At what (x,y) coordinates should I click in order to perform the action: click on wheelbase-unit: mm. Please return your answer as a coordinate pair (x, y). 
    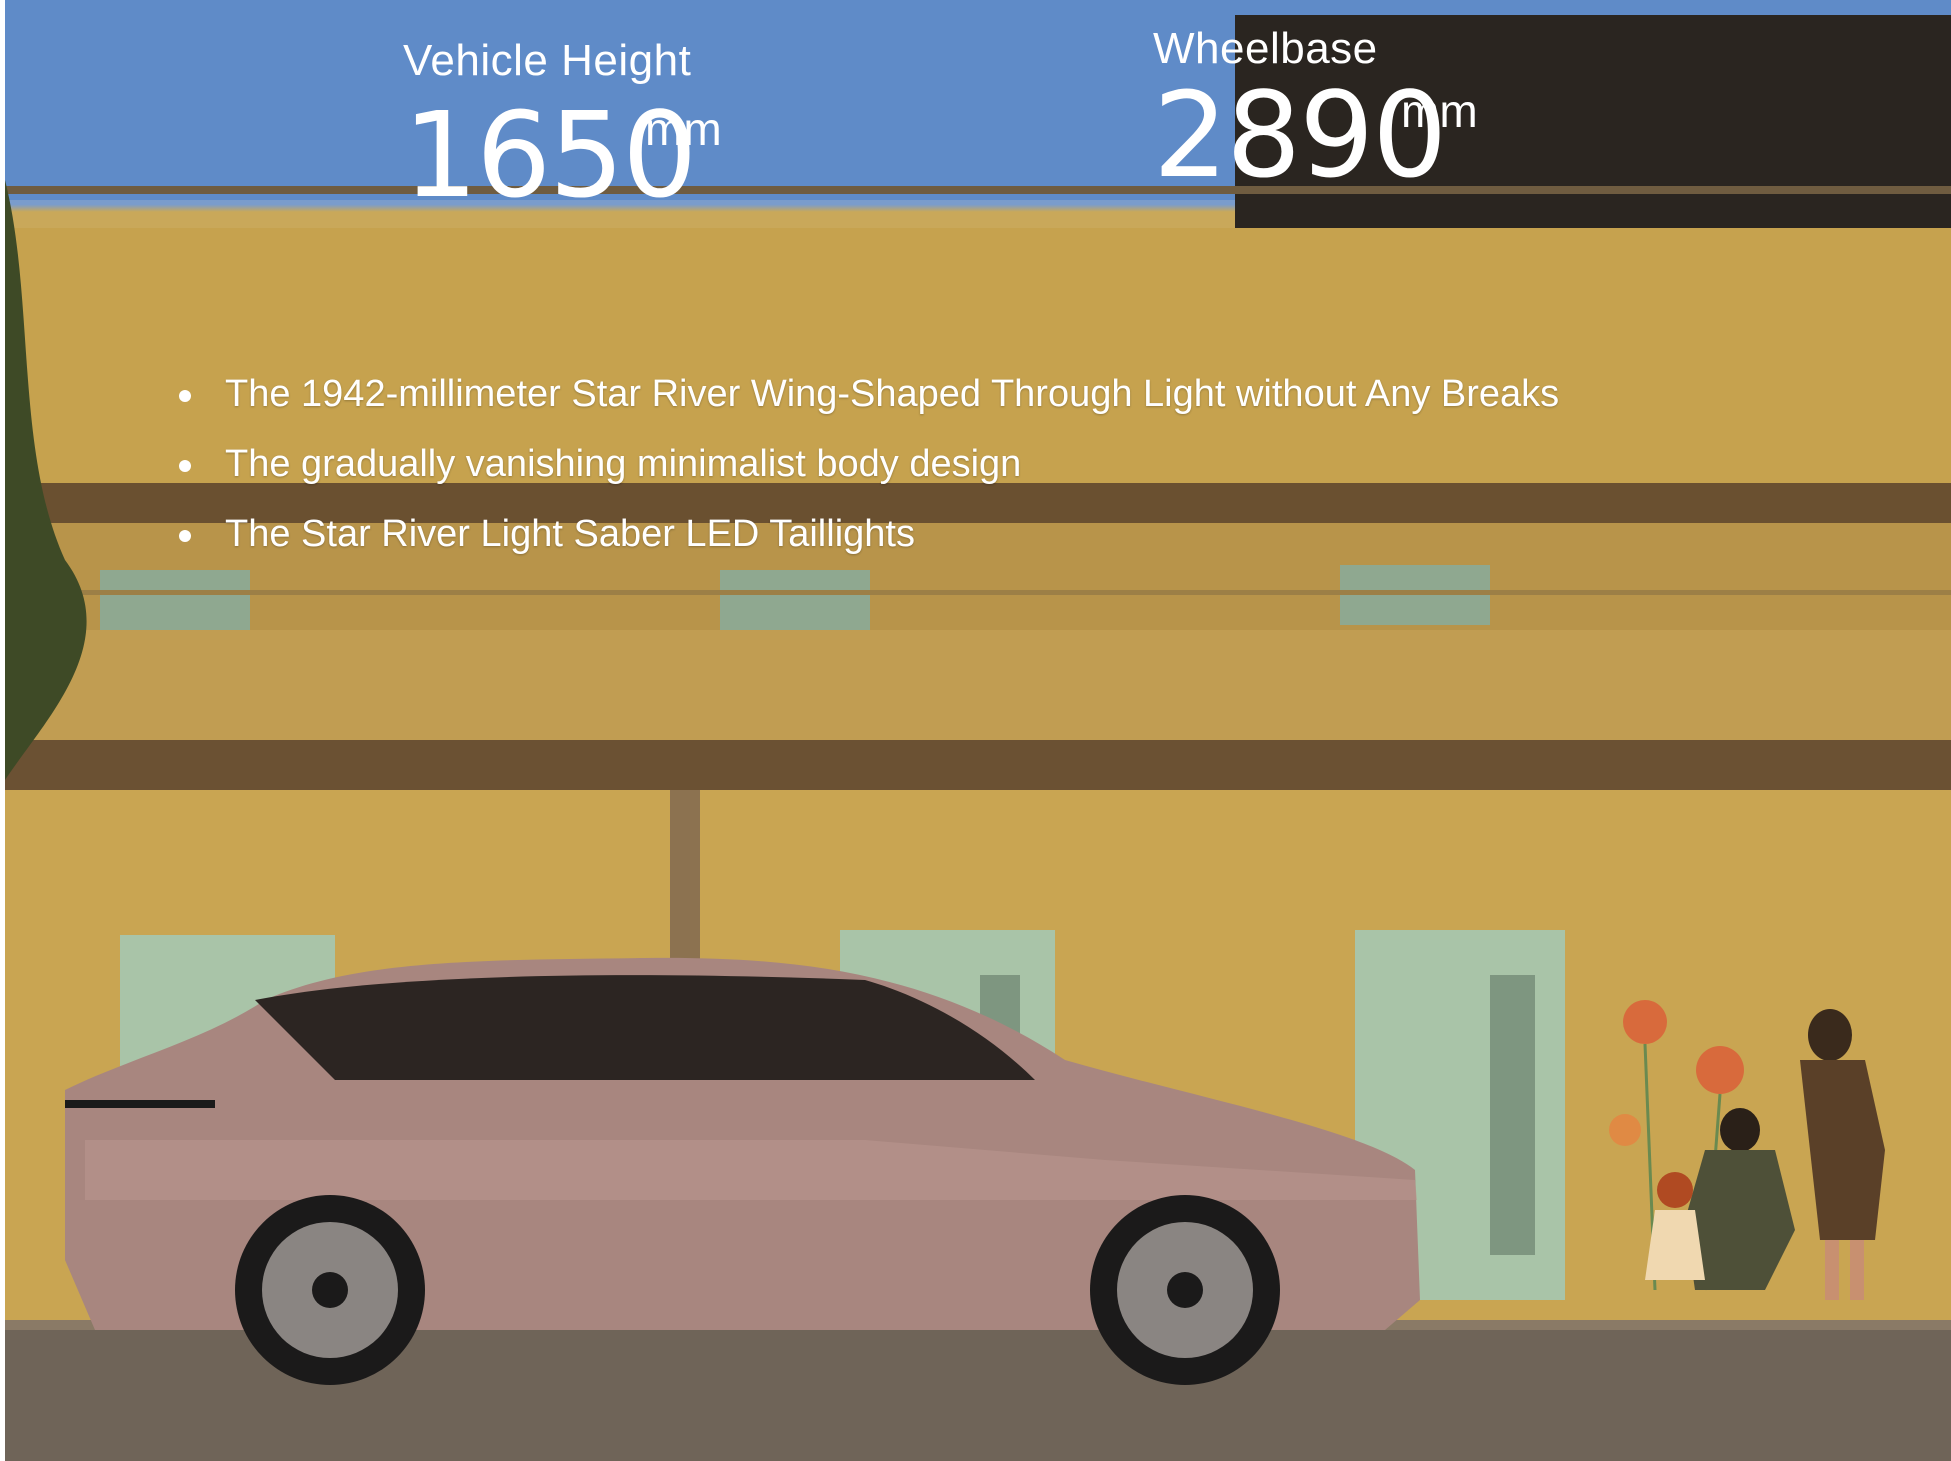
    Looking at the image, I should click on (1439, 111).